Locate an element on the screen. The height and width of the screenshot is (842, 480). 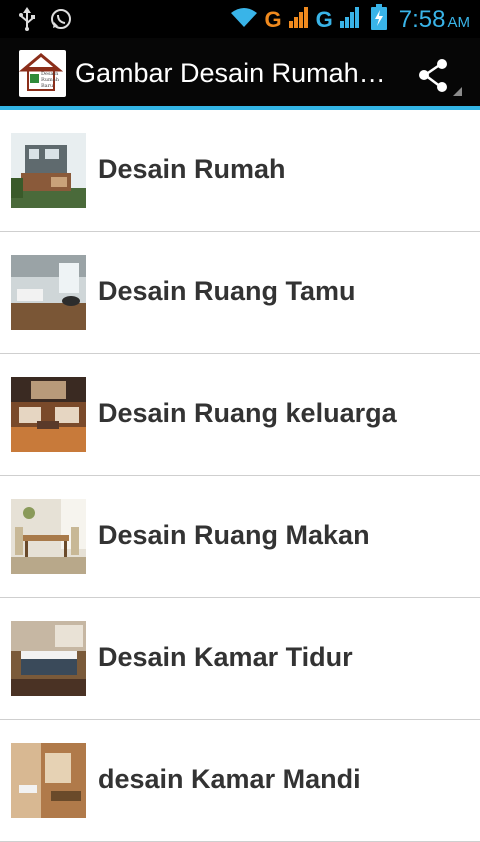
share-button is located at coordinates (438, 76).